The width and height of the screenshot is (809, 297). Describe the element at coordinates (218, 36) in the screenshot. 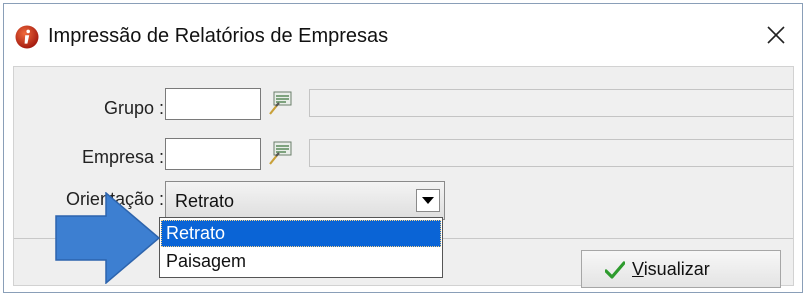

I see `window-title: Impressão de Relatórios de Empresas` at that location.